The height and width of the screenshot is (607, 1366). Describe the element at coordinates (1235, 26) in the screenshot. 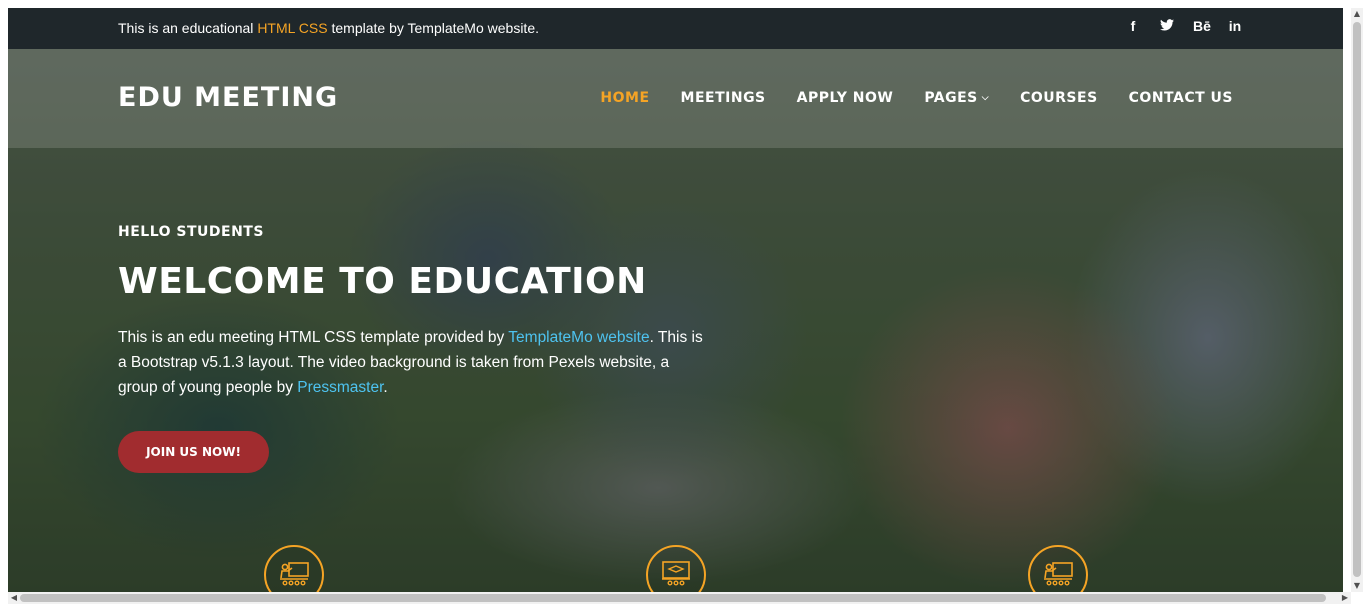

I see `linkedin-icon: in` at that location.